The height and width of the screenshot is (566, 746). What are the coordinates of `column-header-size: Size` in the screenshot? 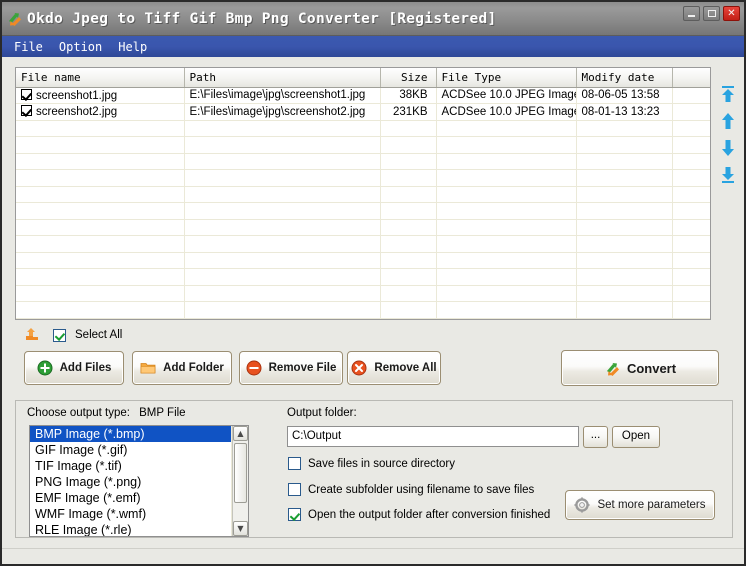 It's located at (408, 78).